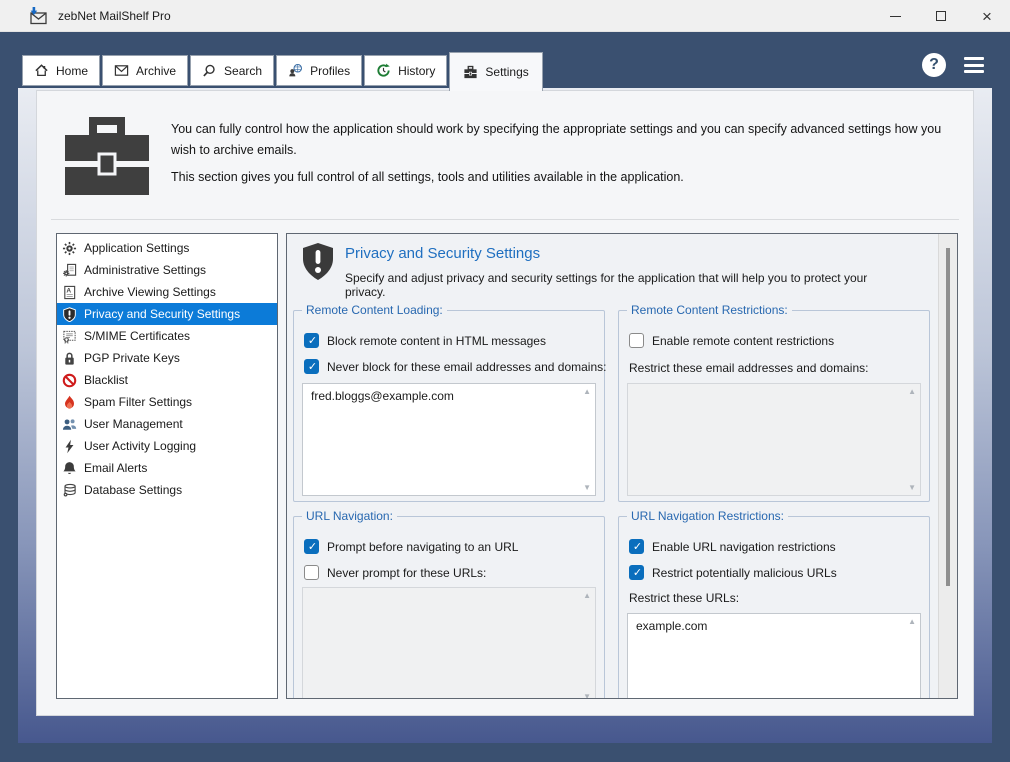  I want to click on never-block-addresses-textarea: fred.bloggs@example.com, so click(449, 439).